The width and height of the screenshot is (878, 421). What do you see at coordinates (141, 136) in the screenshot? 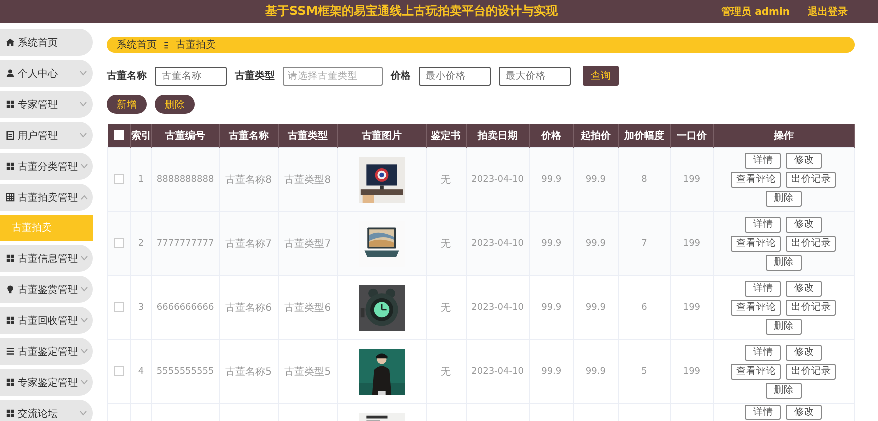
I see `column-header: 索引` at bounding box center [141, 136].